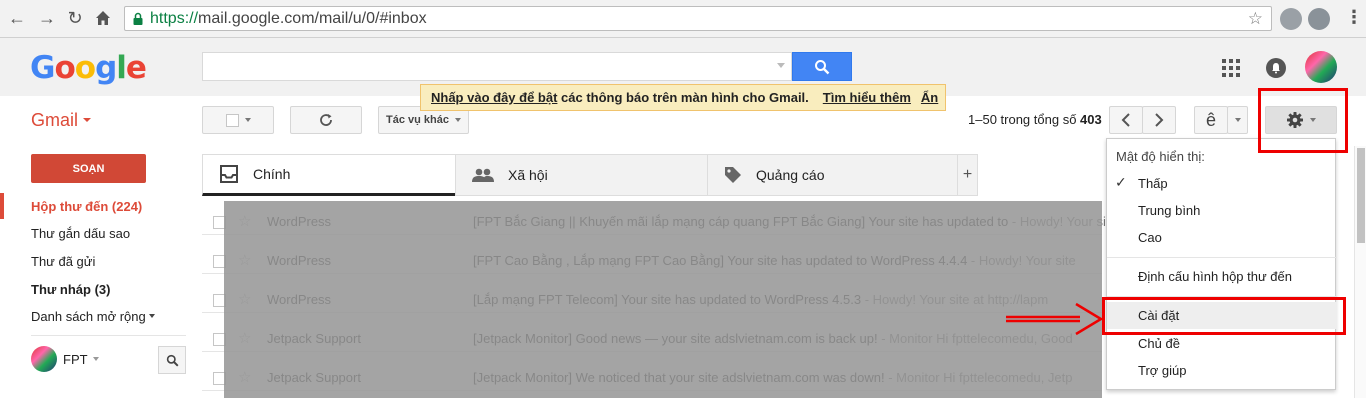  What do you see at coordinates (1321, 67) in the screenshot?
I see `account-avatar` at bounding box center [1321, 67].